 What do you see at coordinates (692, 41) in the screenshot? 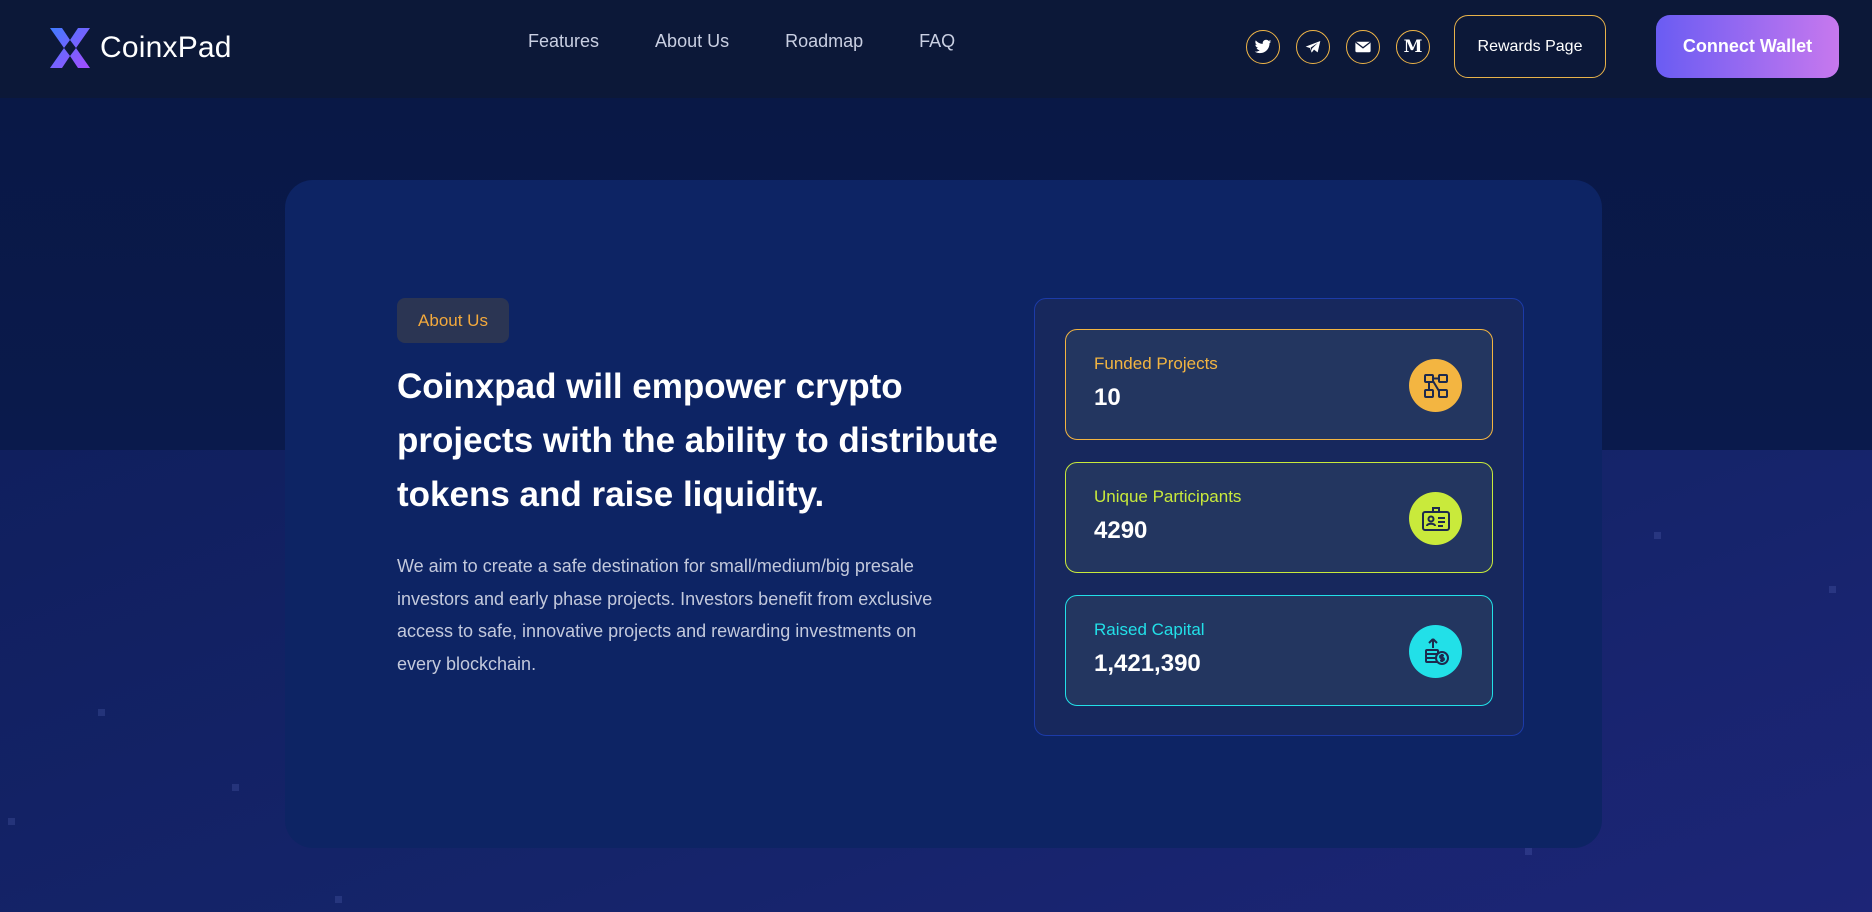
I see `nav-about-us: About Us` at bounding box center [692, 41].